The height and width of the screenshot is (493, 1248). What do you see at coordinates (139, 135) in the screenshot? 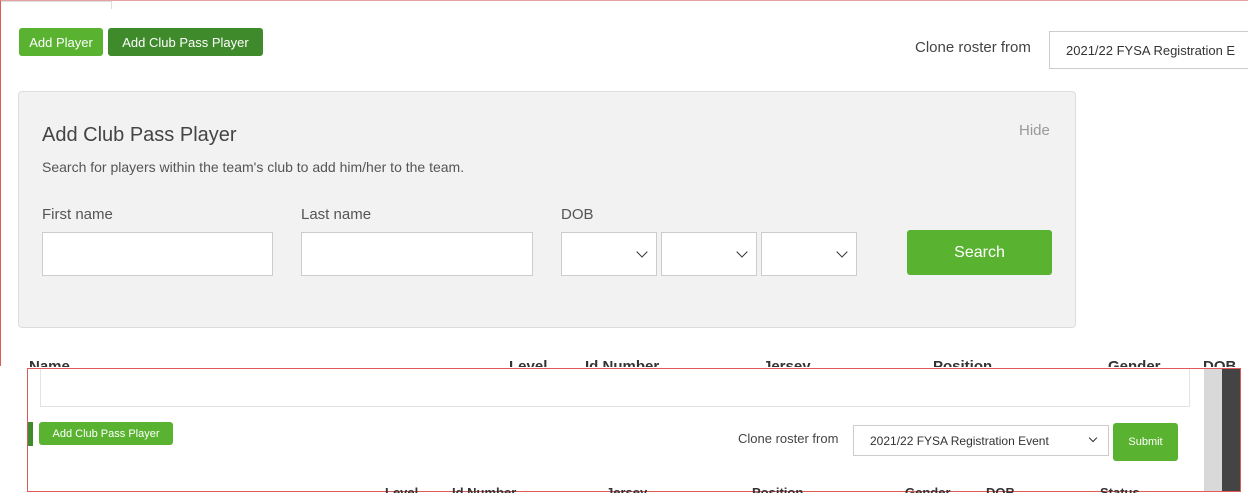
I see `panel-title: Add Club Pass Player` at bounding box center [139, 135].